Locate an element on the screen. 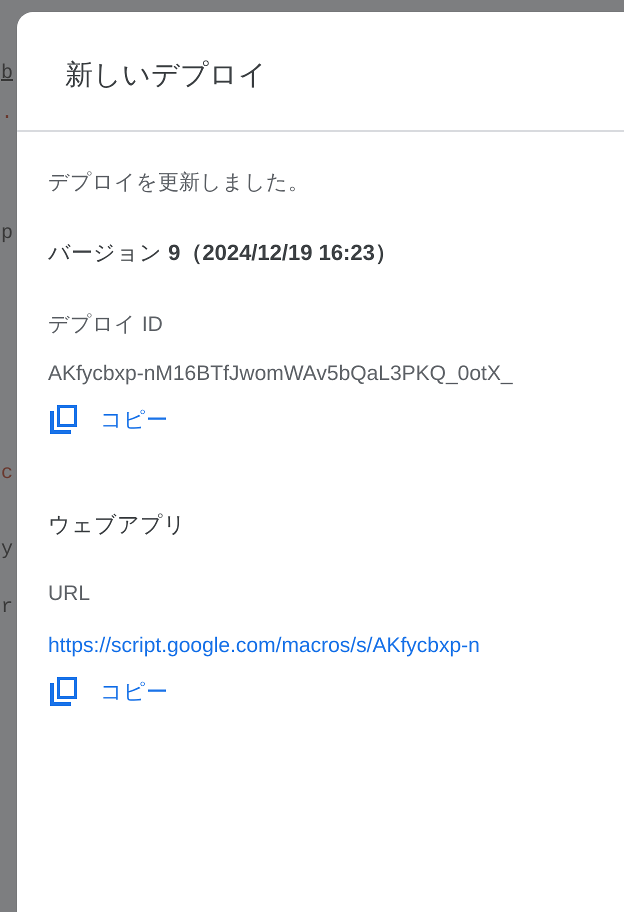  code-fragment: b is located at coordinates (7, 73).